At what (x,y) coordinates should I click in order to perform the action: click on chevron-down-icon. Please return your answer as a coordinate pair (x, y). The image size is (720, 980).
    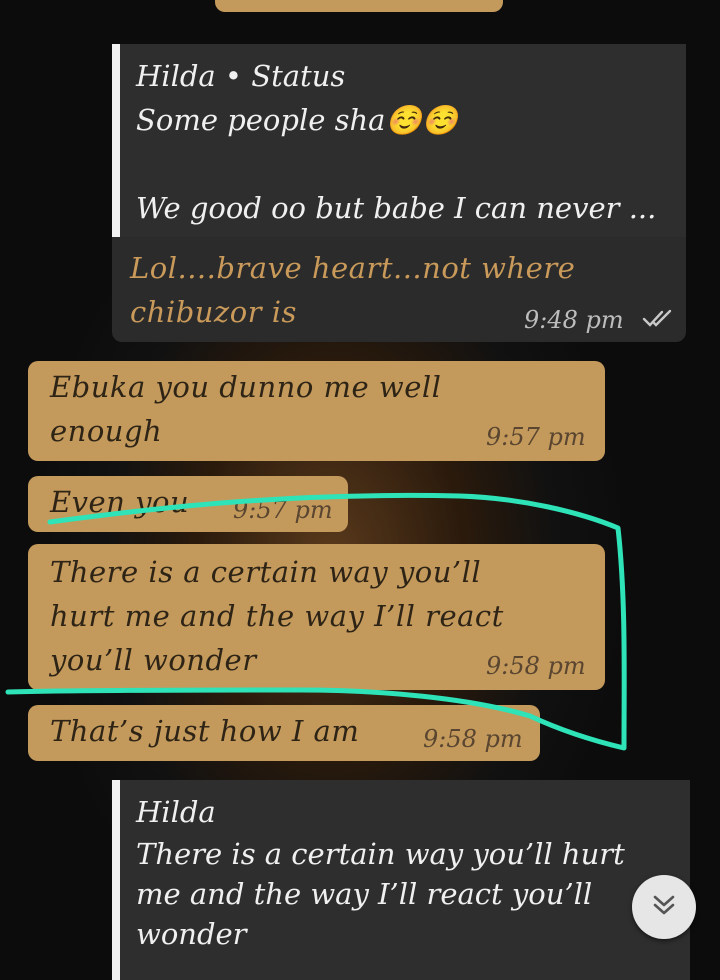
    Looking at the image, I should click on (664, 907).